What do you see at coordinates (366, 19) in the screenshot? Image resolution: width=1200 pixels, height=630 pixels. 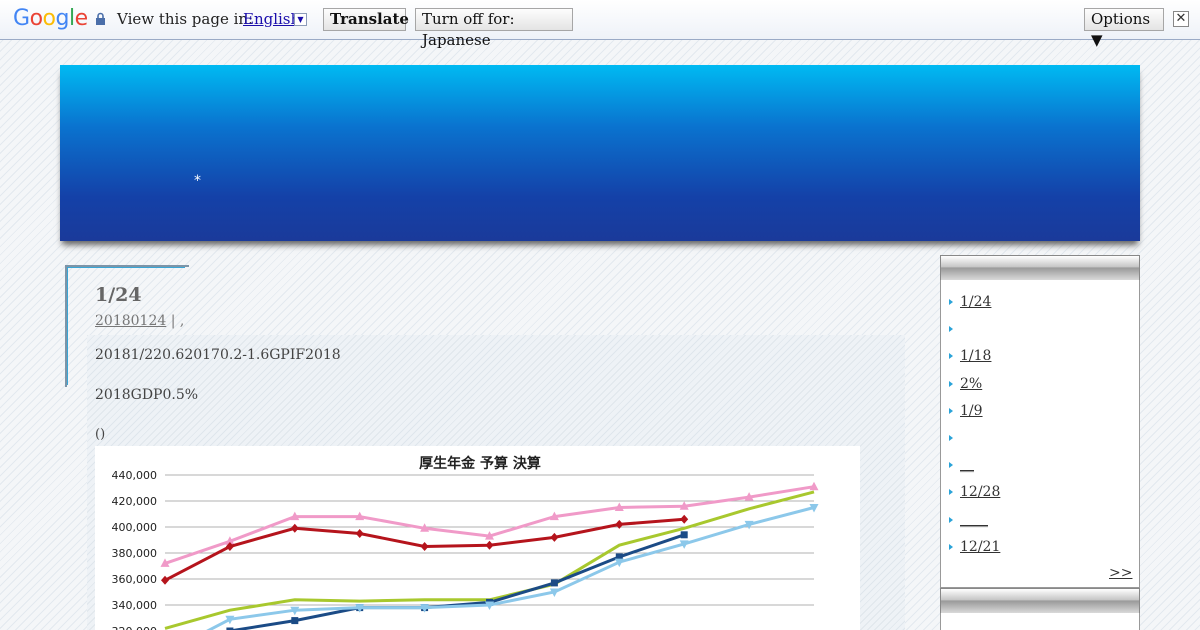 I see `translate-button: Translate` at bounding box center [366, 19].